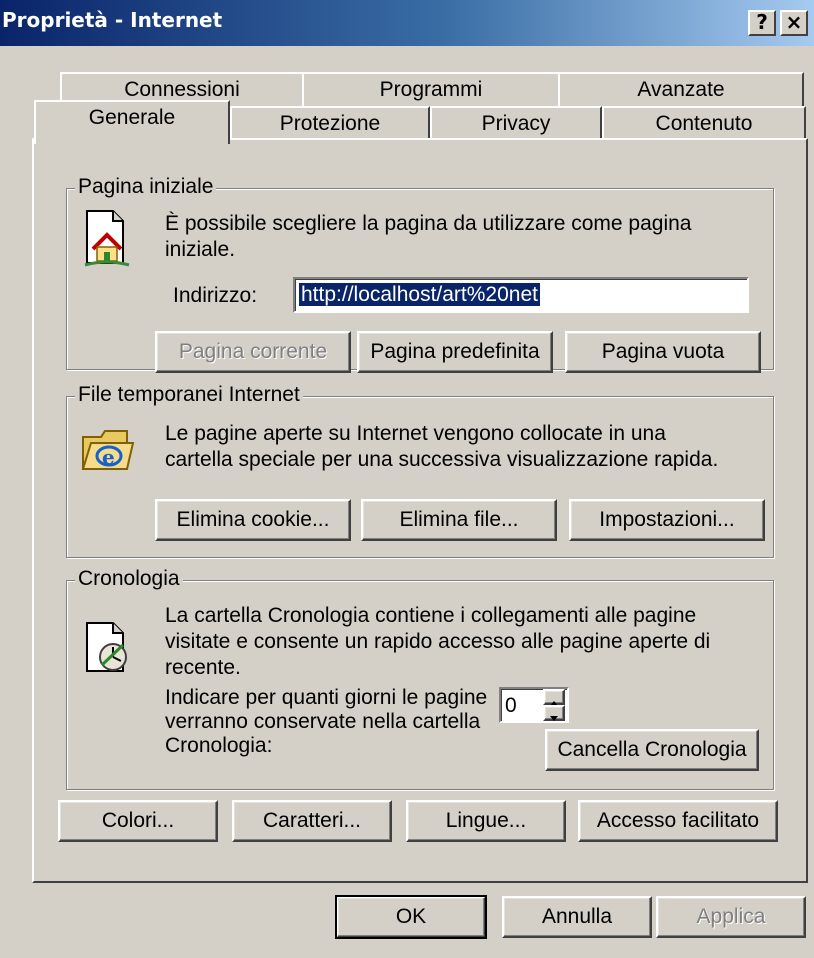 Image resolution: width=814 pixels, height=958 pixels. What do you see at coordinates (704, 124) in the screenshot?
I see `tab-contenuto: Contenuto` at bounding box center [704, 124].